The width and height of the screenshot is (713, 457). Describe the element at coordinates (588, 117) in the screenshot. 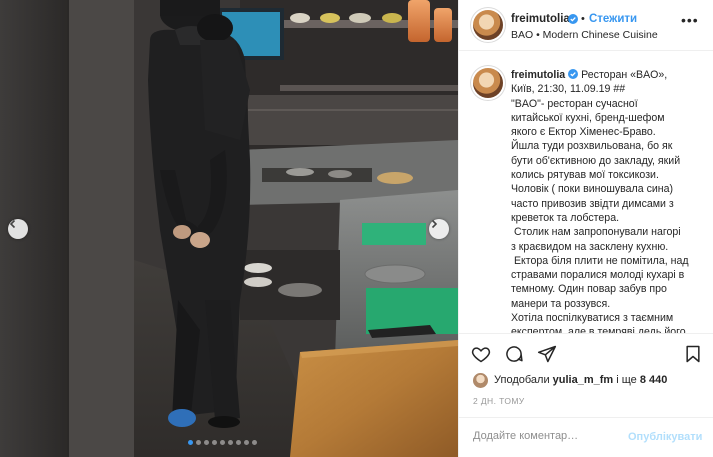

I see `caption-line: китайської кухні, бренд-шефом` at that location.